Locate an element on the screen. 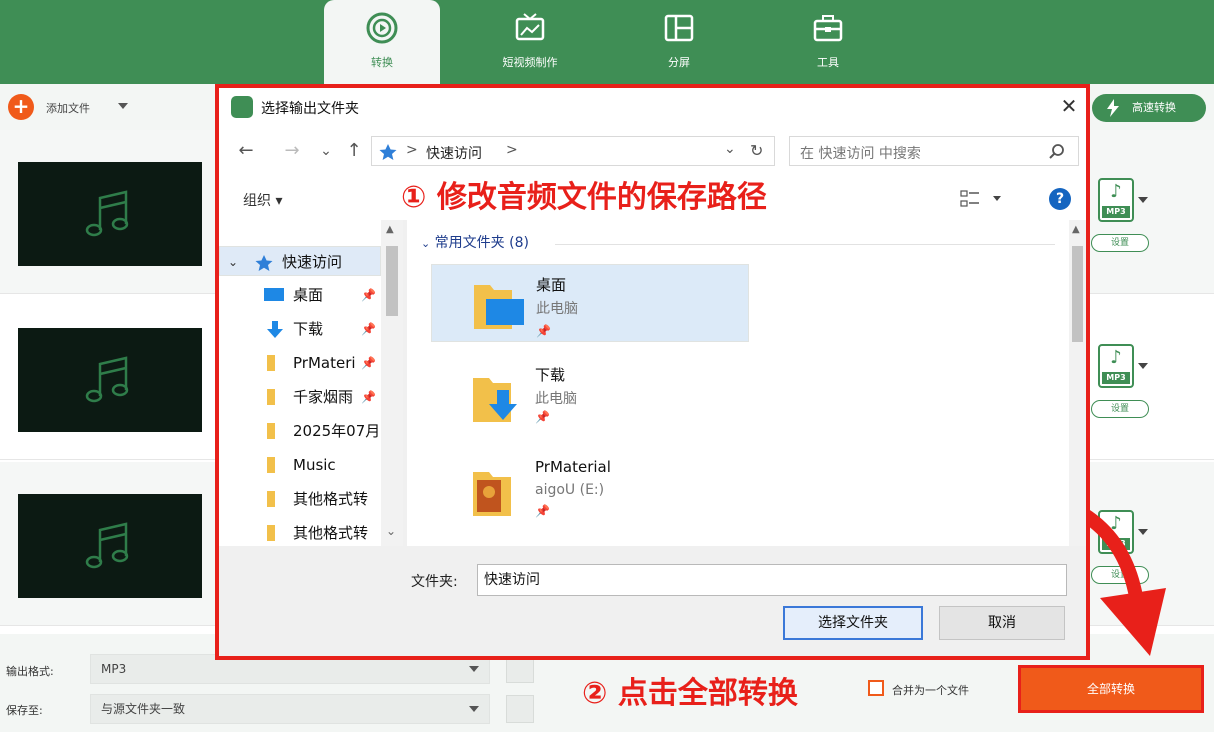 This screenshot has height=732, width=1214. group-header: ⌄ 常用文件夹 (8) is located at coordinates (475, 242).